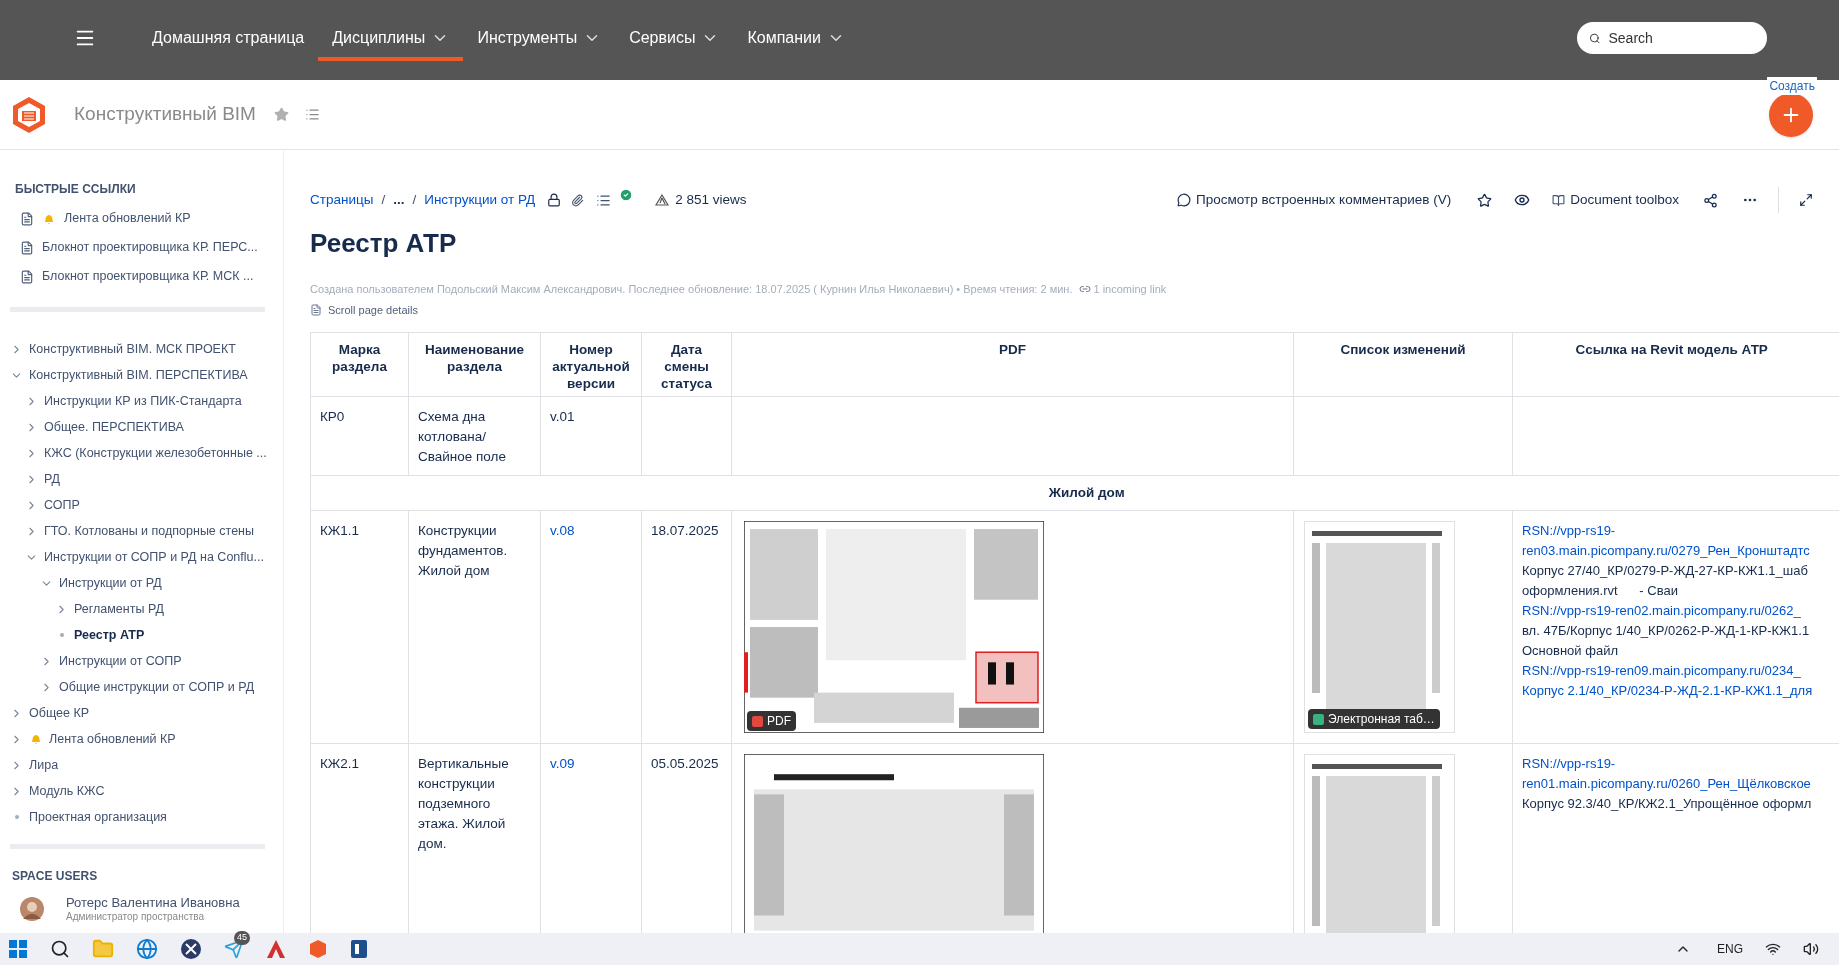 The width and height of the screenshot is (1839, 965). Describe the element at coordinates (62, 505) in the screenshot. I see `tree-item: СОПР` at that location.